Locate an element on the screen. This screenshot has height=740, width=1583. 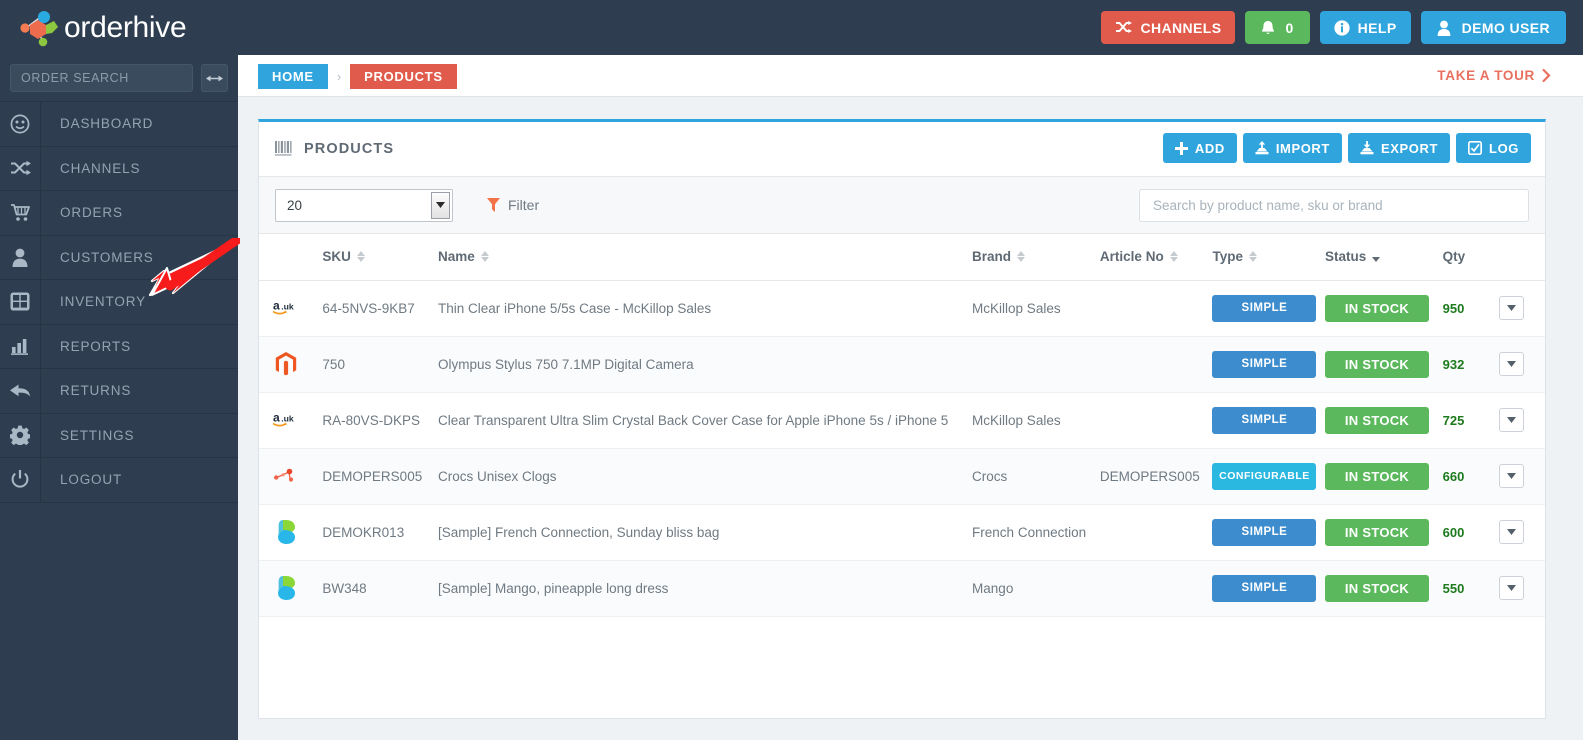
channels-button: CHANNELS is located at coordinates (1168, 27).